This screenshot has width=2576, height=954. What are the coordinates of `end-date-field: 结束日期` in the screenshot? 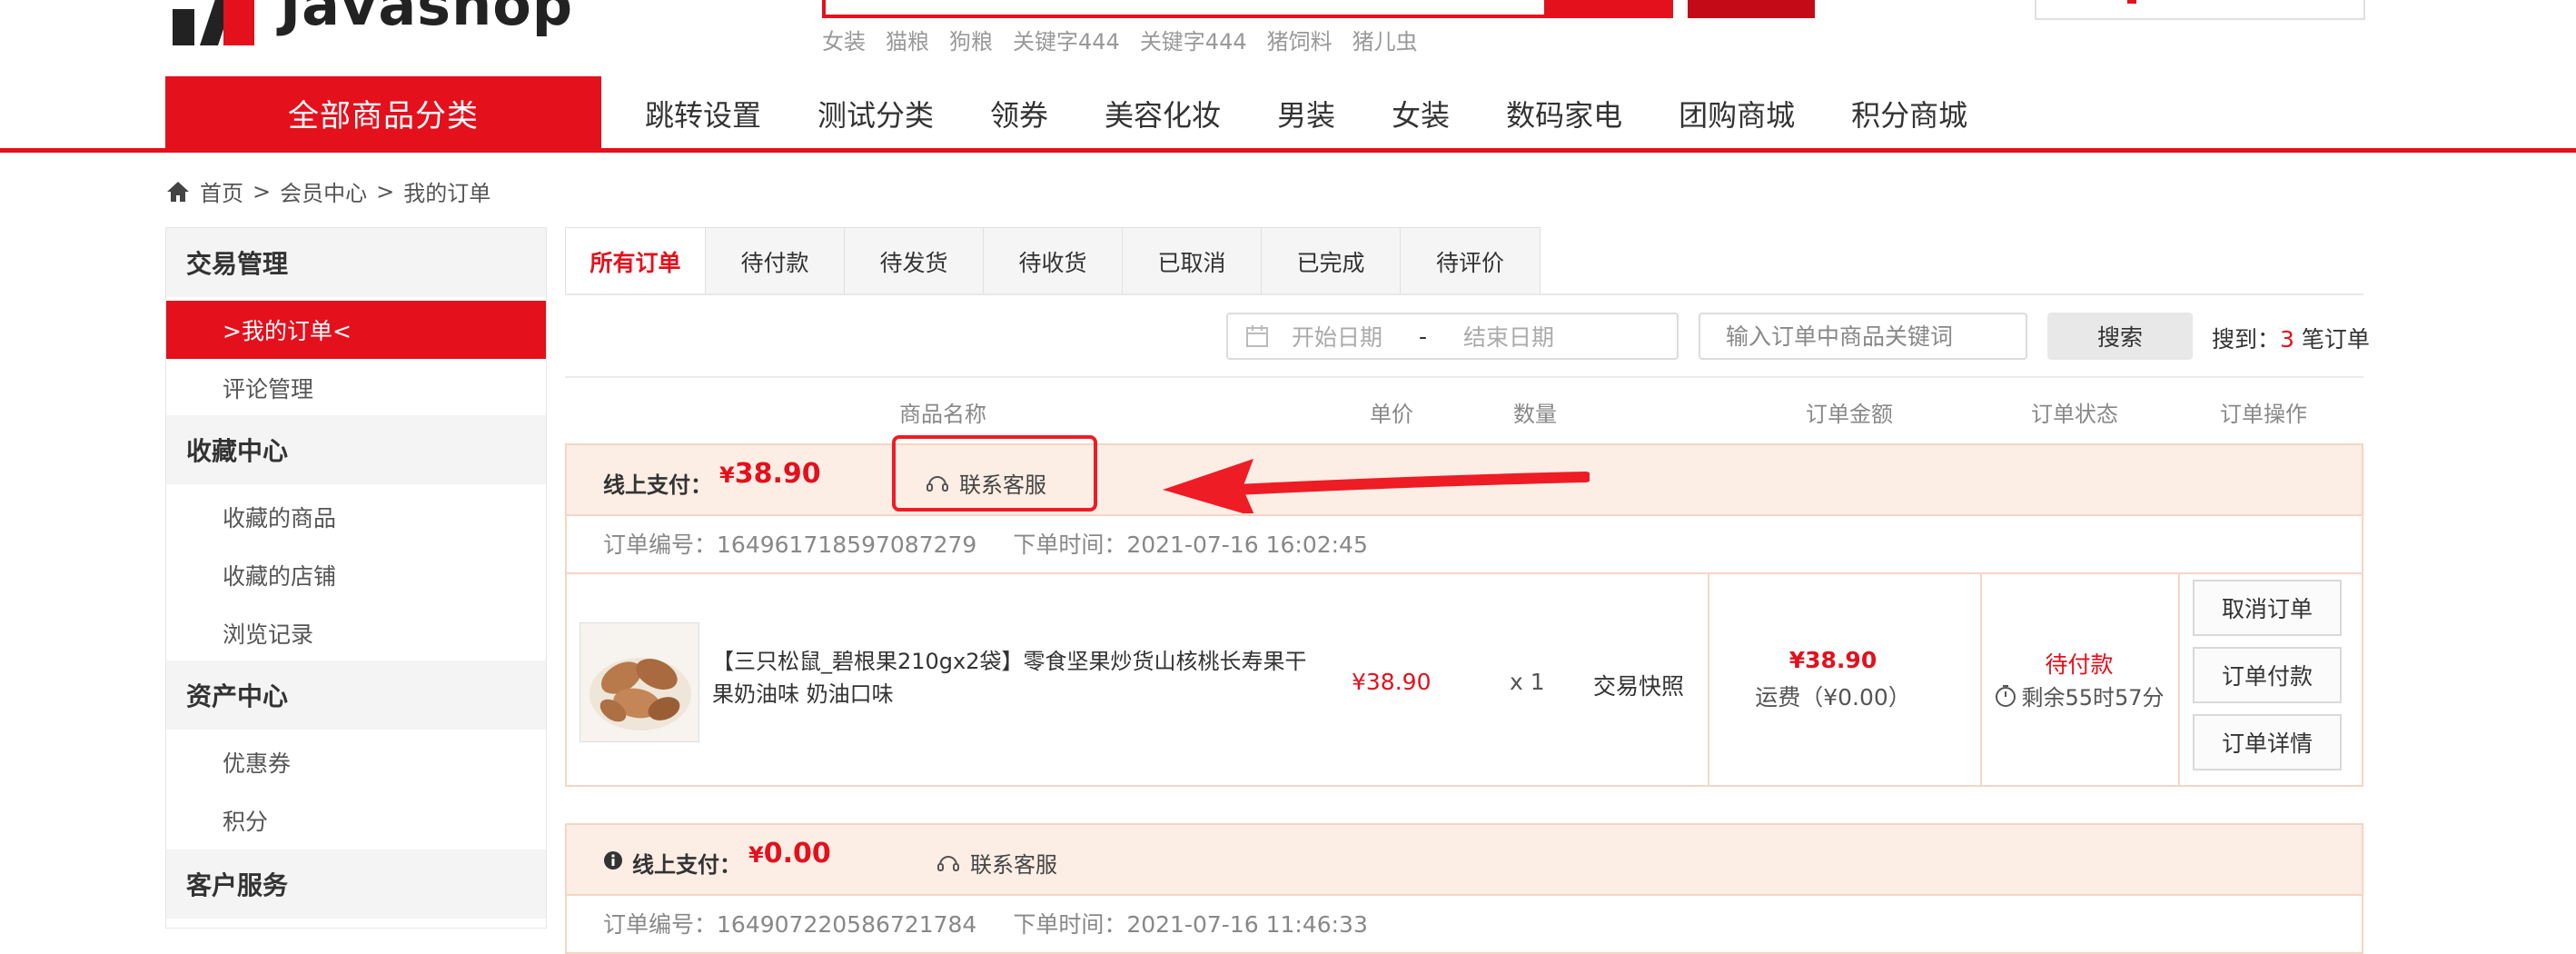 It's located at (1508, 336).